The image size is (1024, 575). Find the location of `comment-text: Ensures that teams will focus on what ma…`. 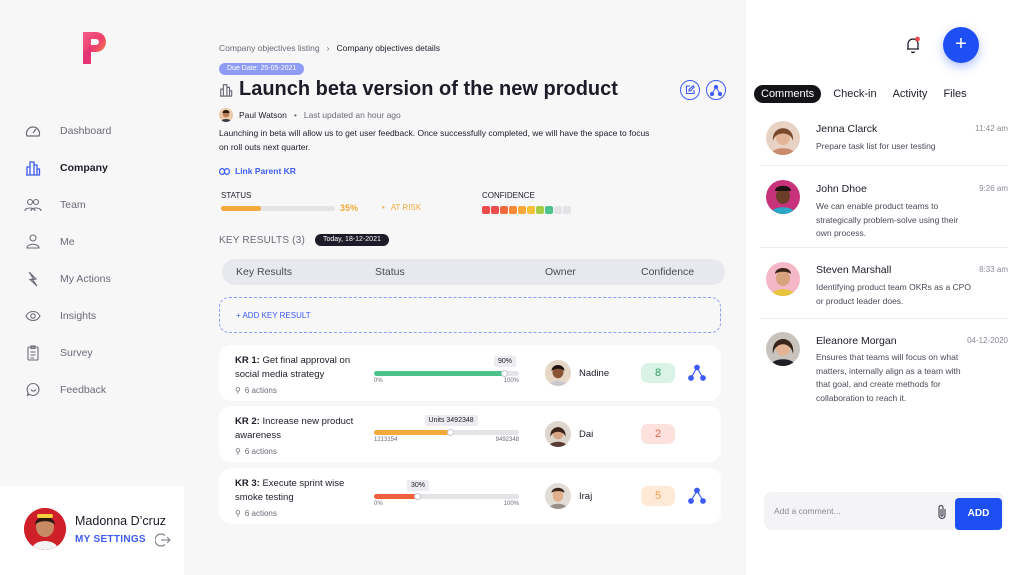

comment-text: Ensures that teams will focus on what ma… is located at coordinates (888, 377).